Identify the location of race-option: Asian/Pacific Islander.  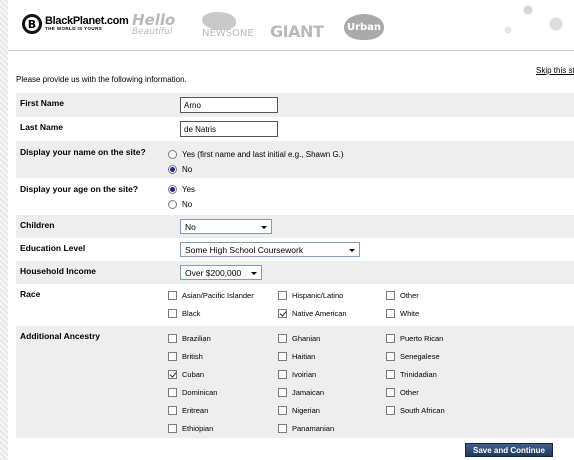
(211, 295).